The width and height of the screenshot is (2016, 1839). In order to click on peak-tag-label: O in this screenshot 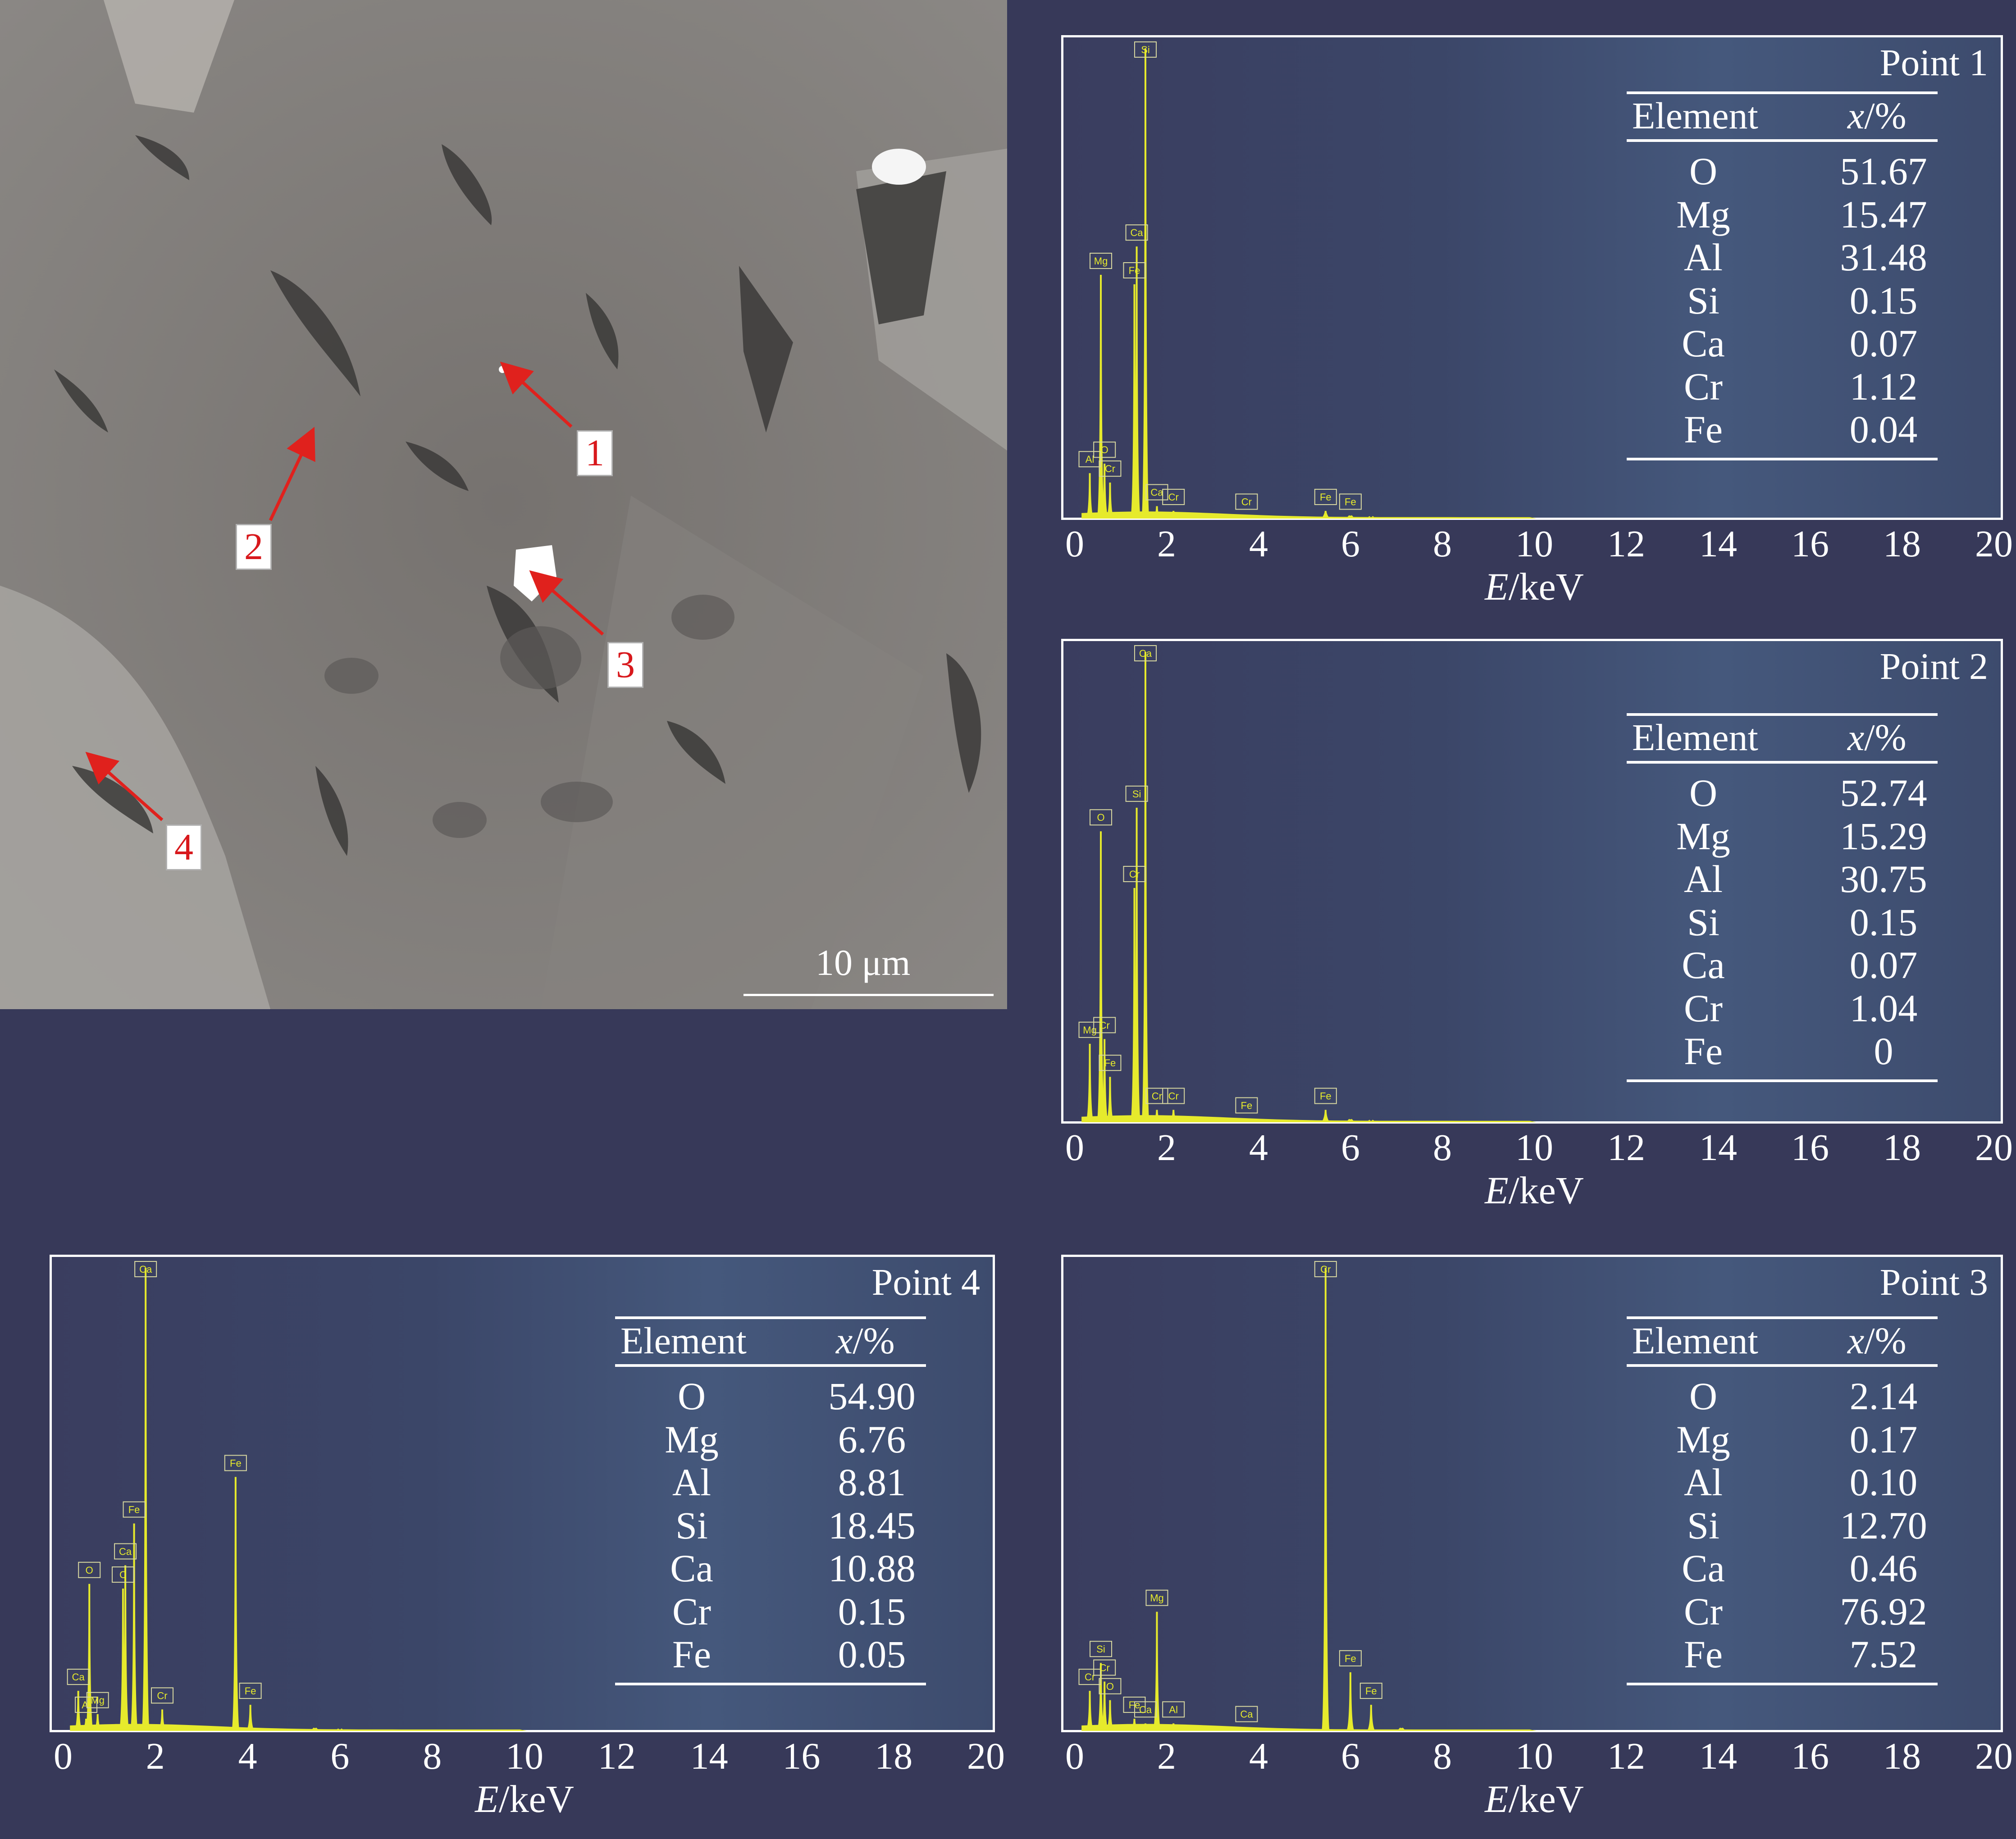, I will do `click(1104, 449)`.